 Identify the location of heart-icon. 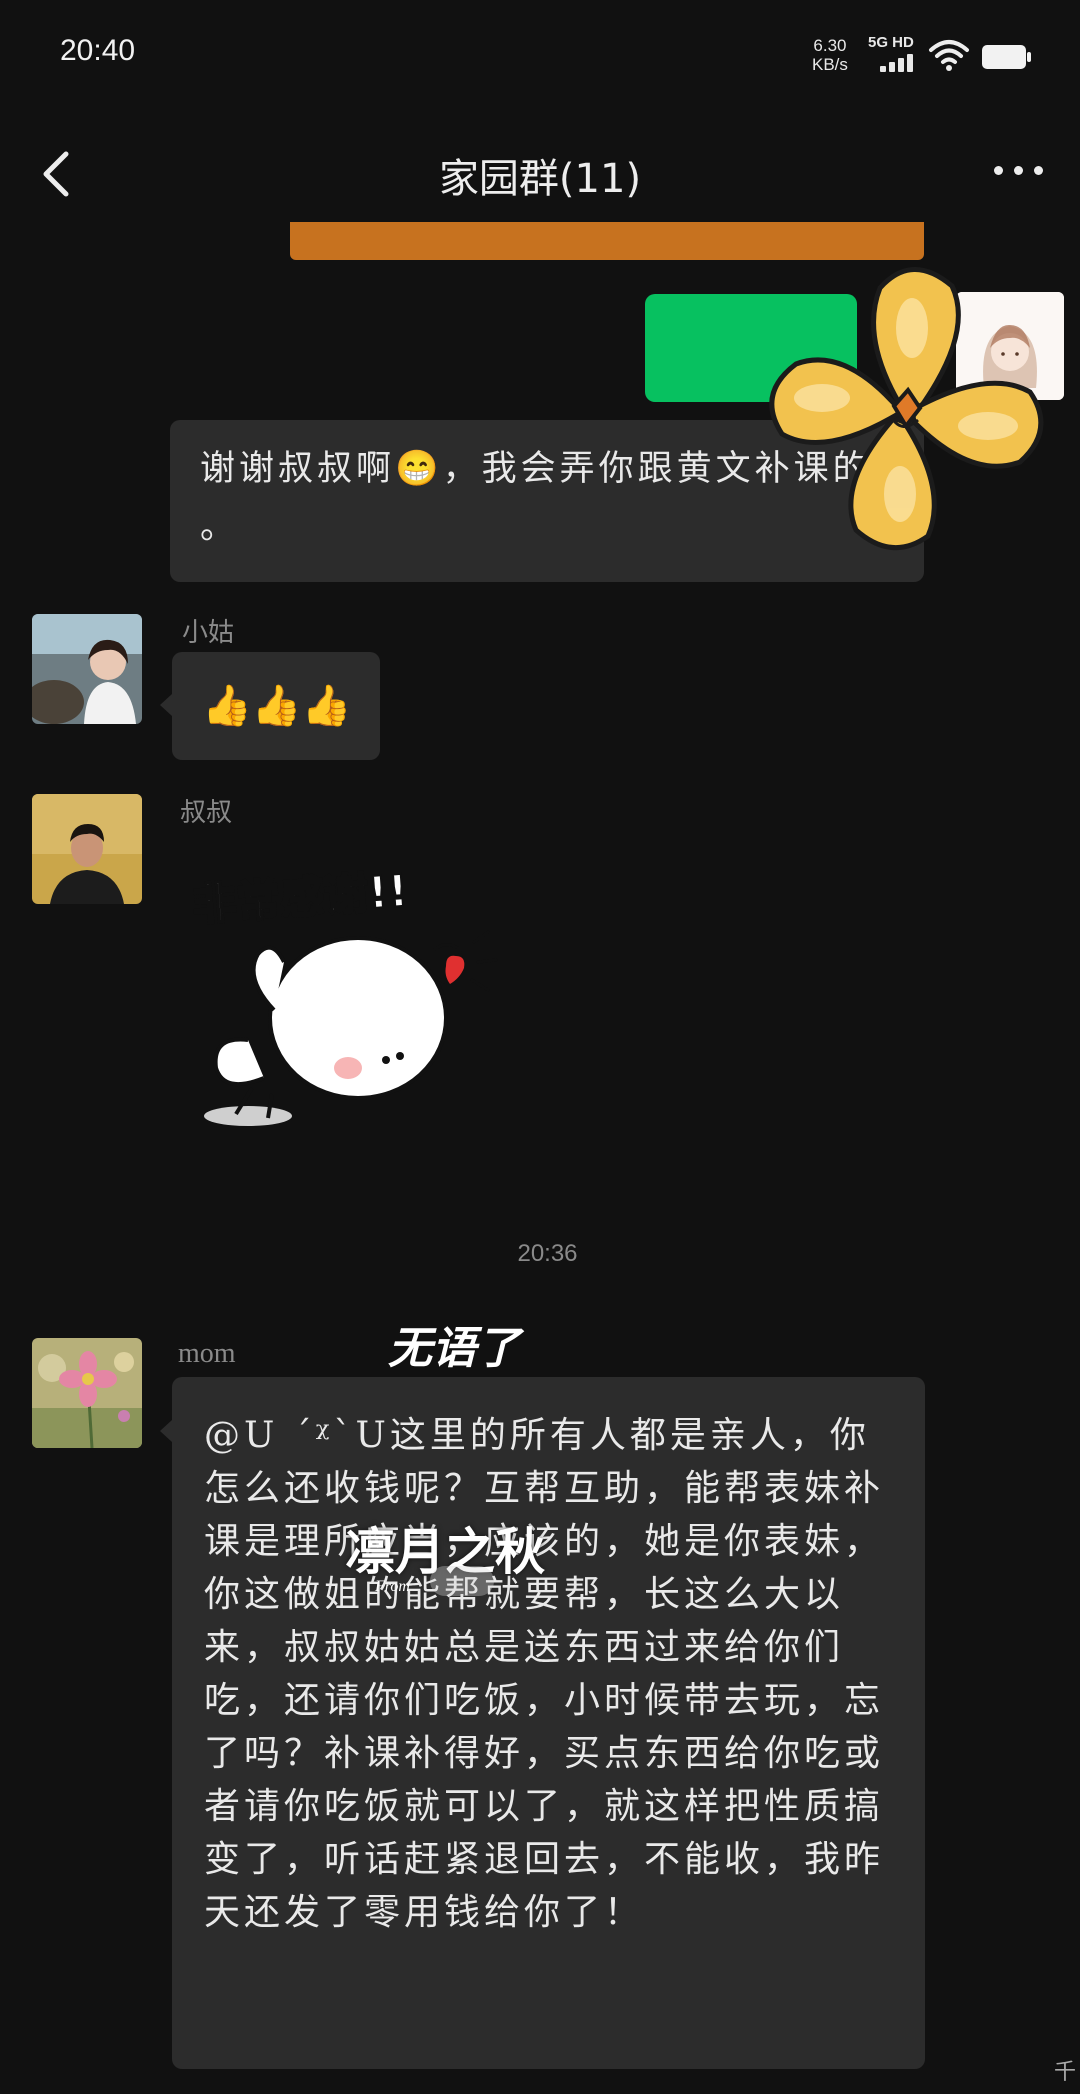
(455, 969).